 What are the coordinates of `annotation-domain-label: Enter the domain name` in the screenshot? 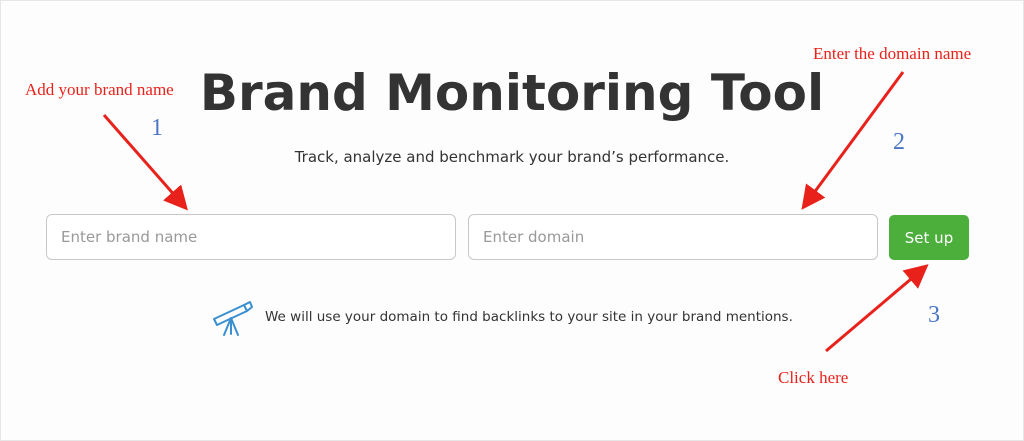 It's located at (892, 53).